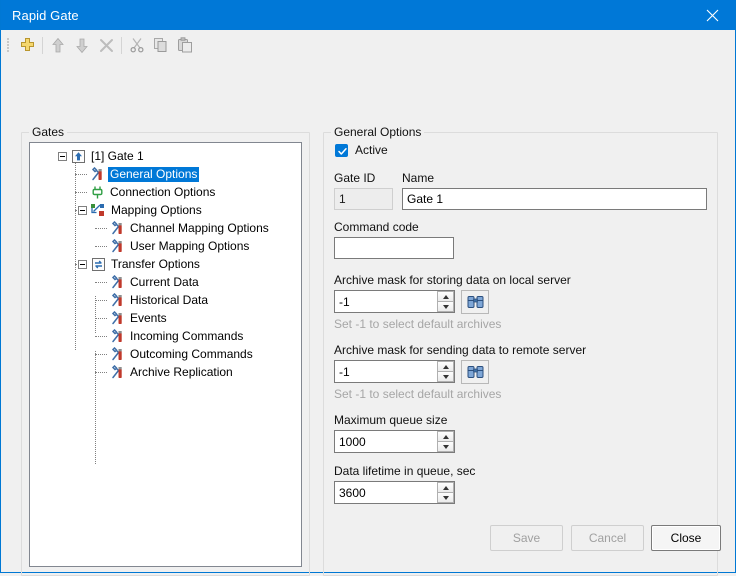  I want to click on tree-item-general-options: General Options, so click(165, 174).